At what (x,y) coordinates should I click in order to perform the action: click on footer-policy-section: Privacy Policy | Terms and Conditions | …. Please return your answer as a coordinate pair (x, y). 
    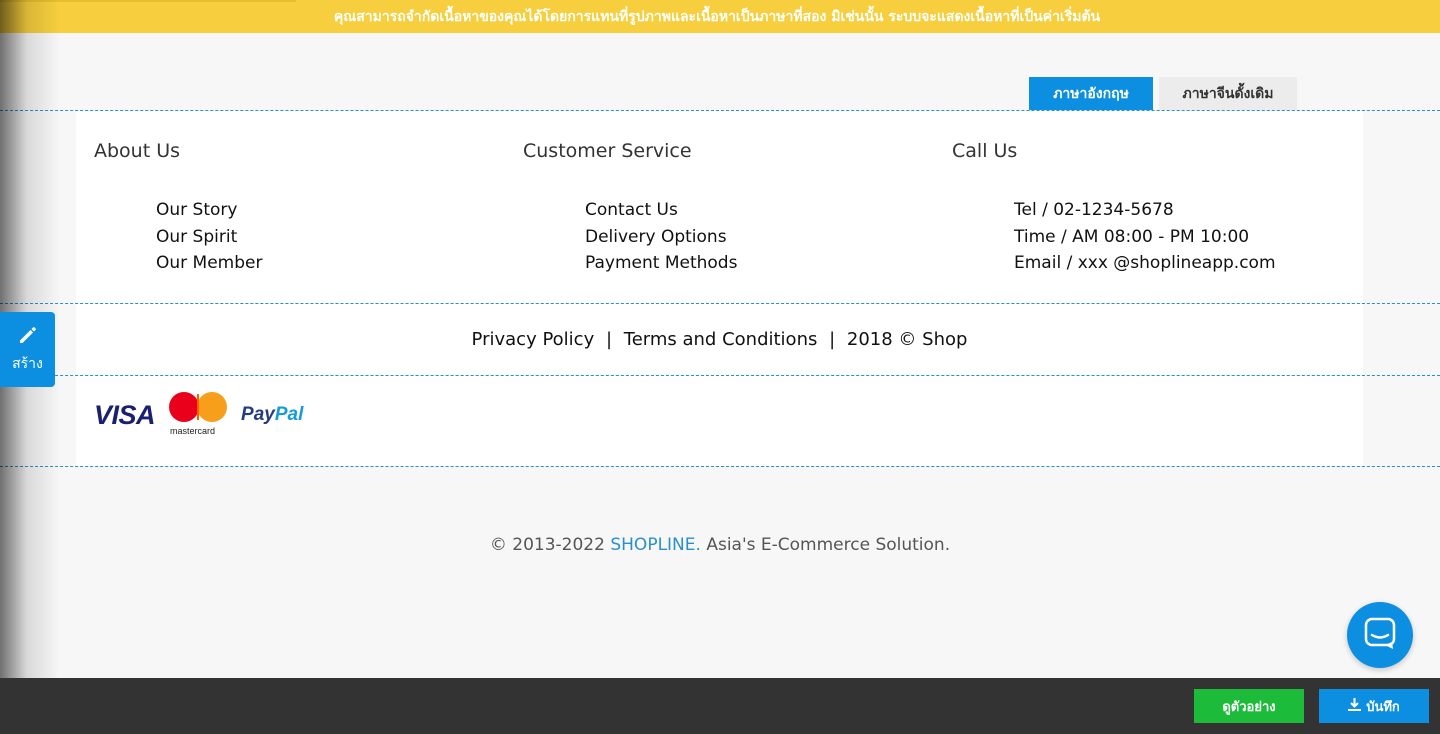
    Looking at the image, I should click on (719, 339).